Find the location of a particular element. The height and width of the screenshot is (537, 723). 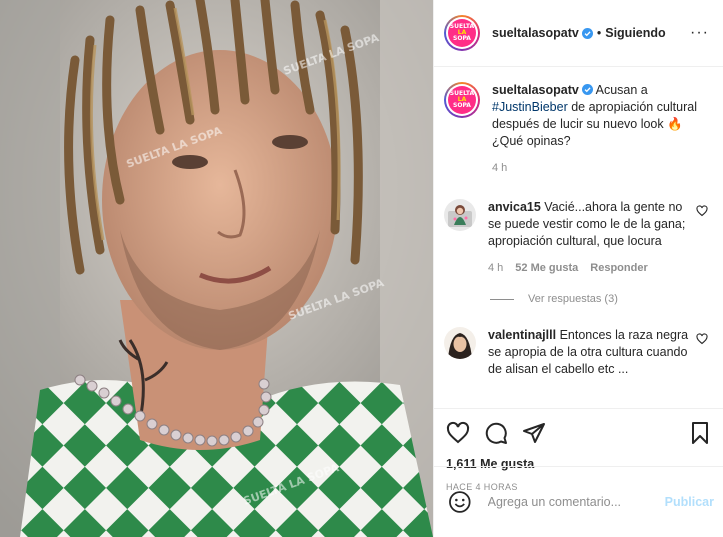

following-button: Siguiendo is located at coordinates (635, 33).